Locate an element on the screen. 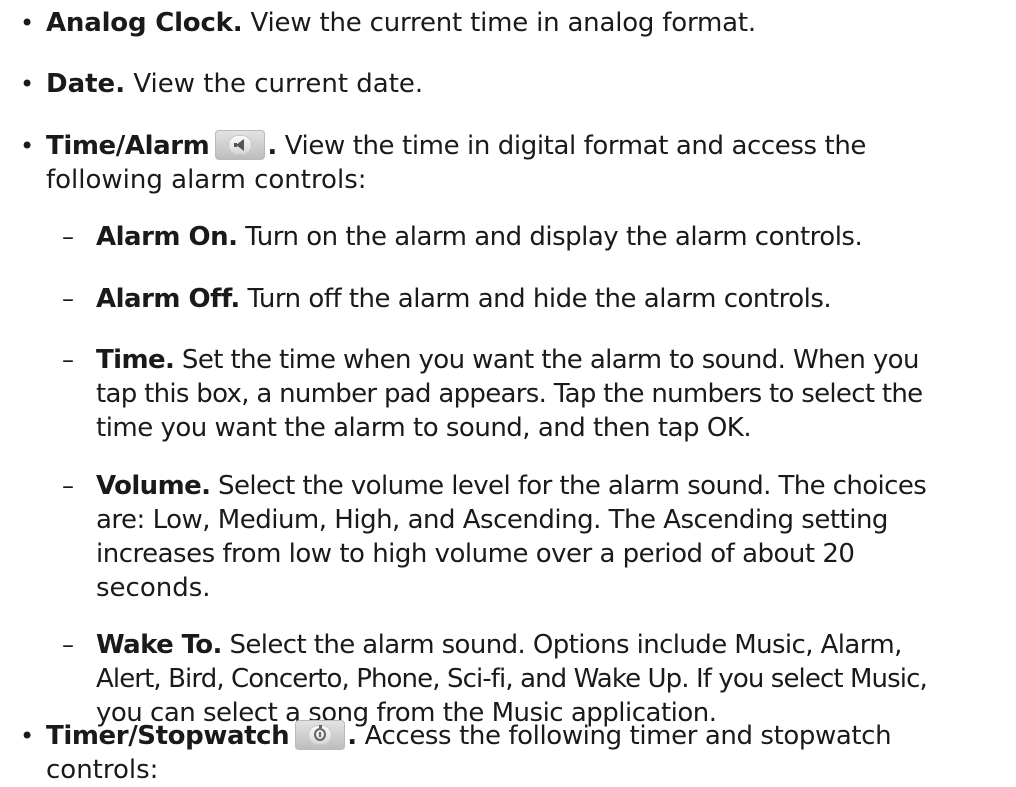  item-description: View the current time in analog format. is located at coordinates (499, 23).